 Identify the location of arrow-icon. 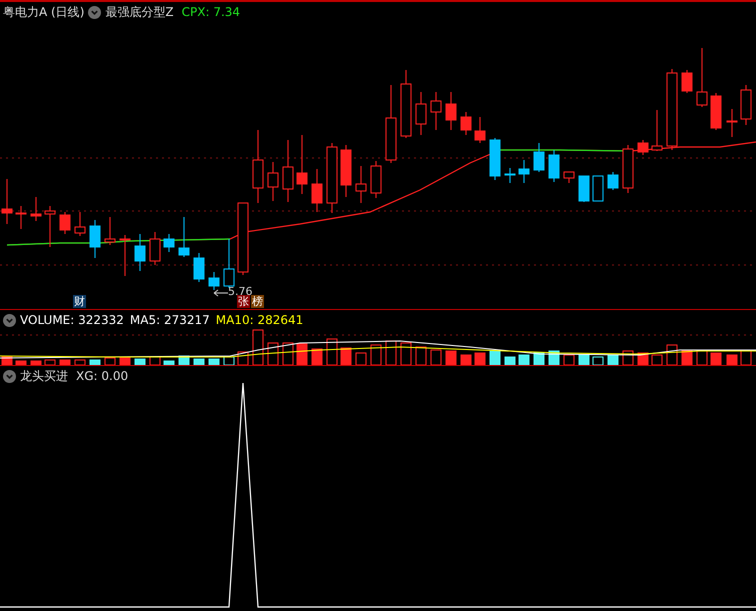
(221, 293).